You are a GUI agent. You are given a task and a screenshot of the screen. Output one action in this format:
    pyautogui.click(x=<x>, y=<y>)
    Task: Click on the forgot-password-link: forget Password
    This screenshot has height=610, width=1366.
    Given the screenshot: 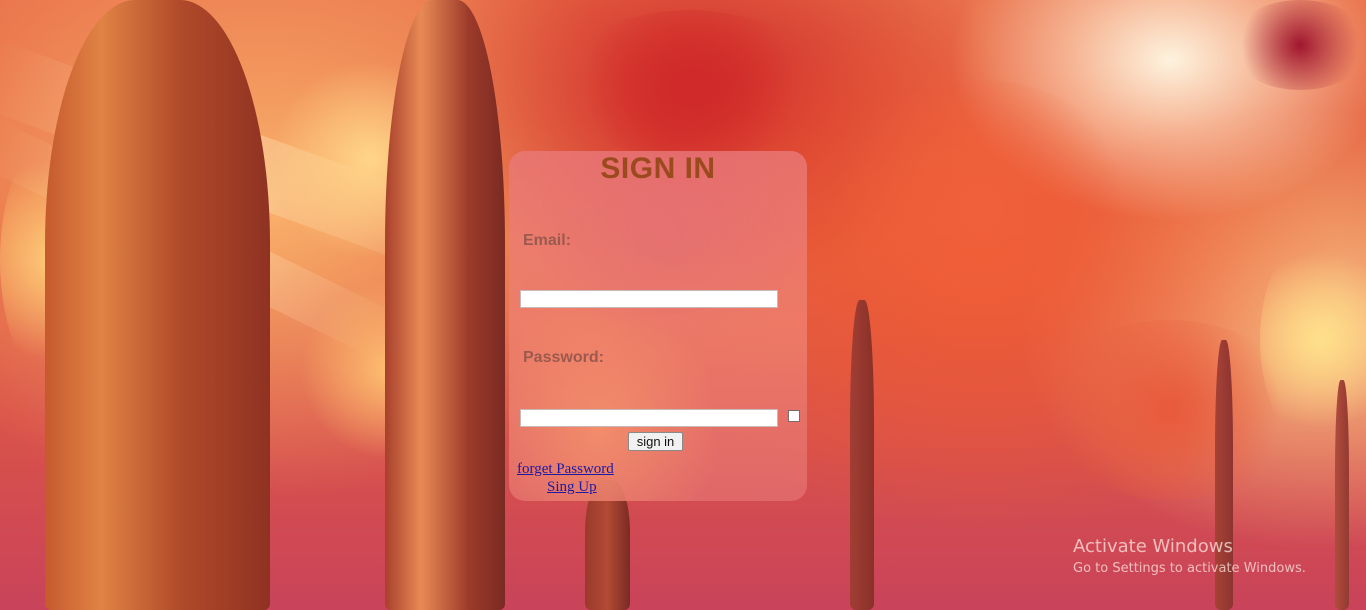 What is the action you would take?
    pyautogui.click(x=565, y=469)
    